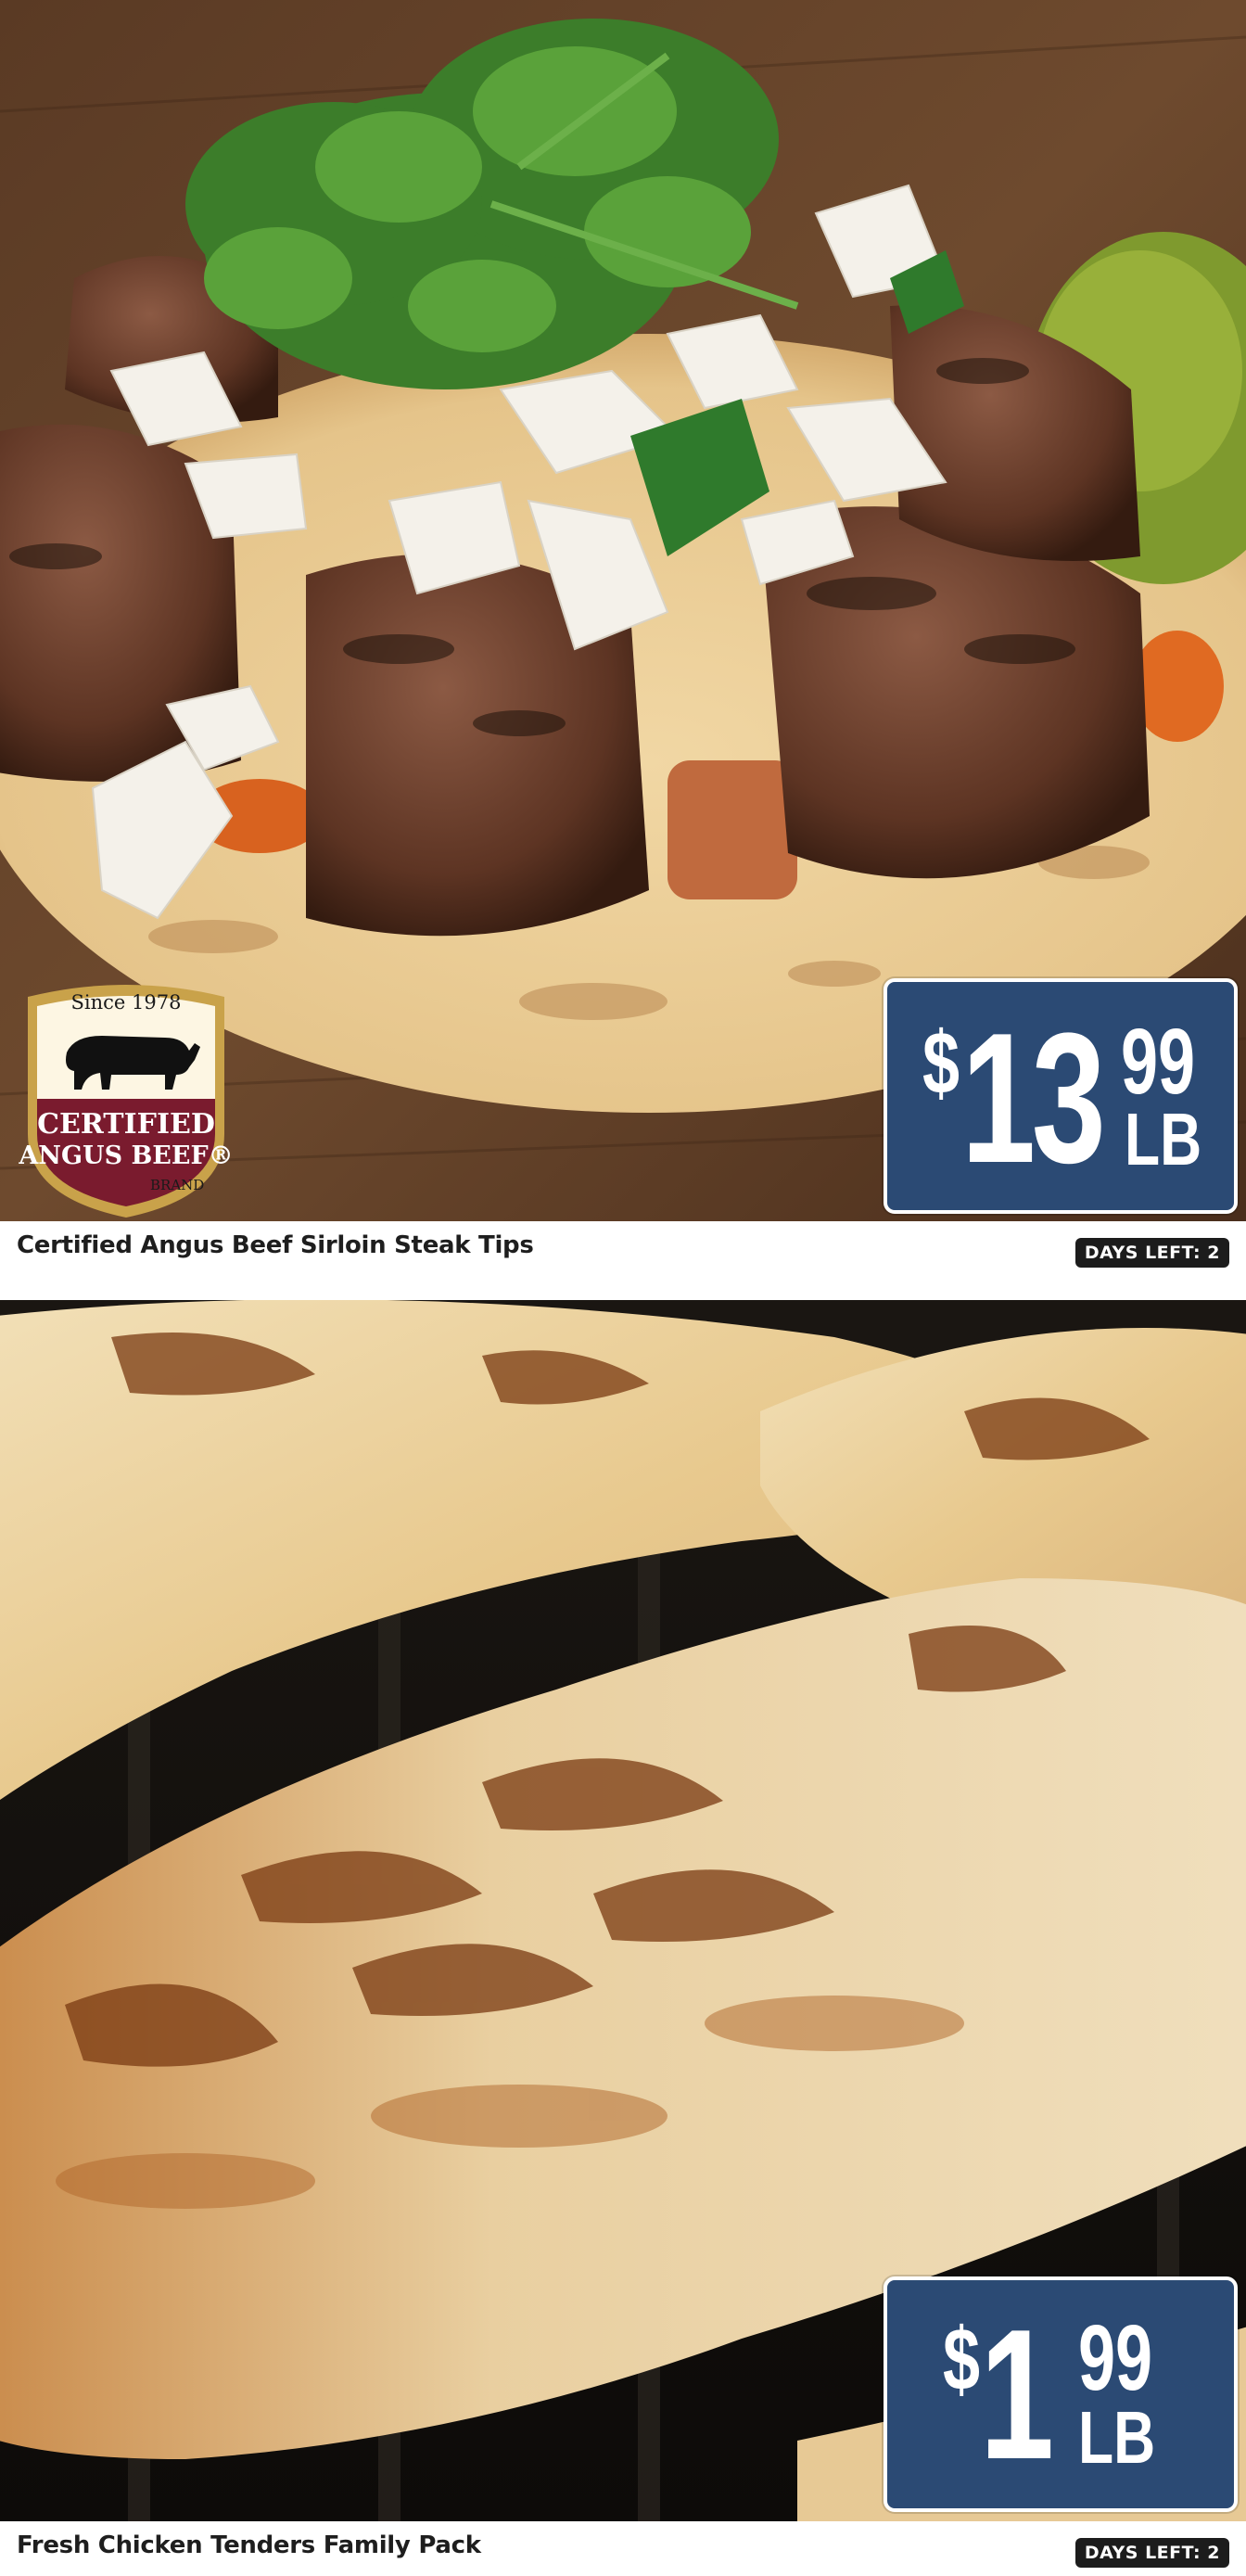  I want to click on product-name: Fresh Chicken Tenders Family Pack, so click(249, 2545).